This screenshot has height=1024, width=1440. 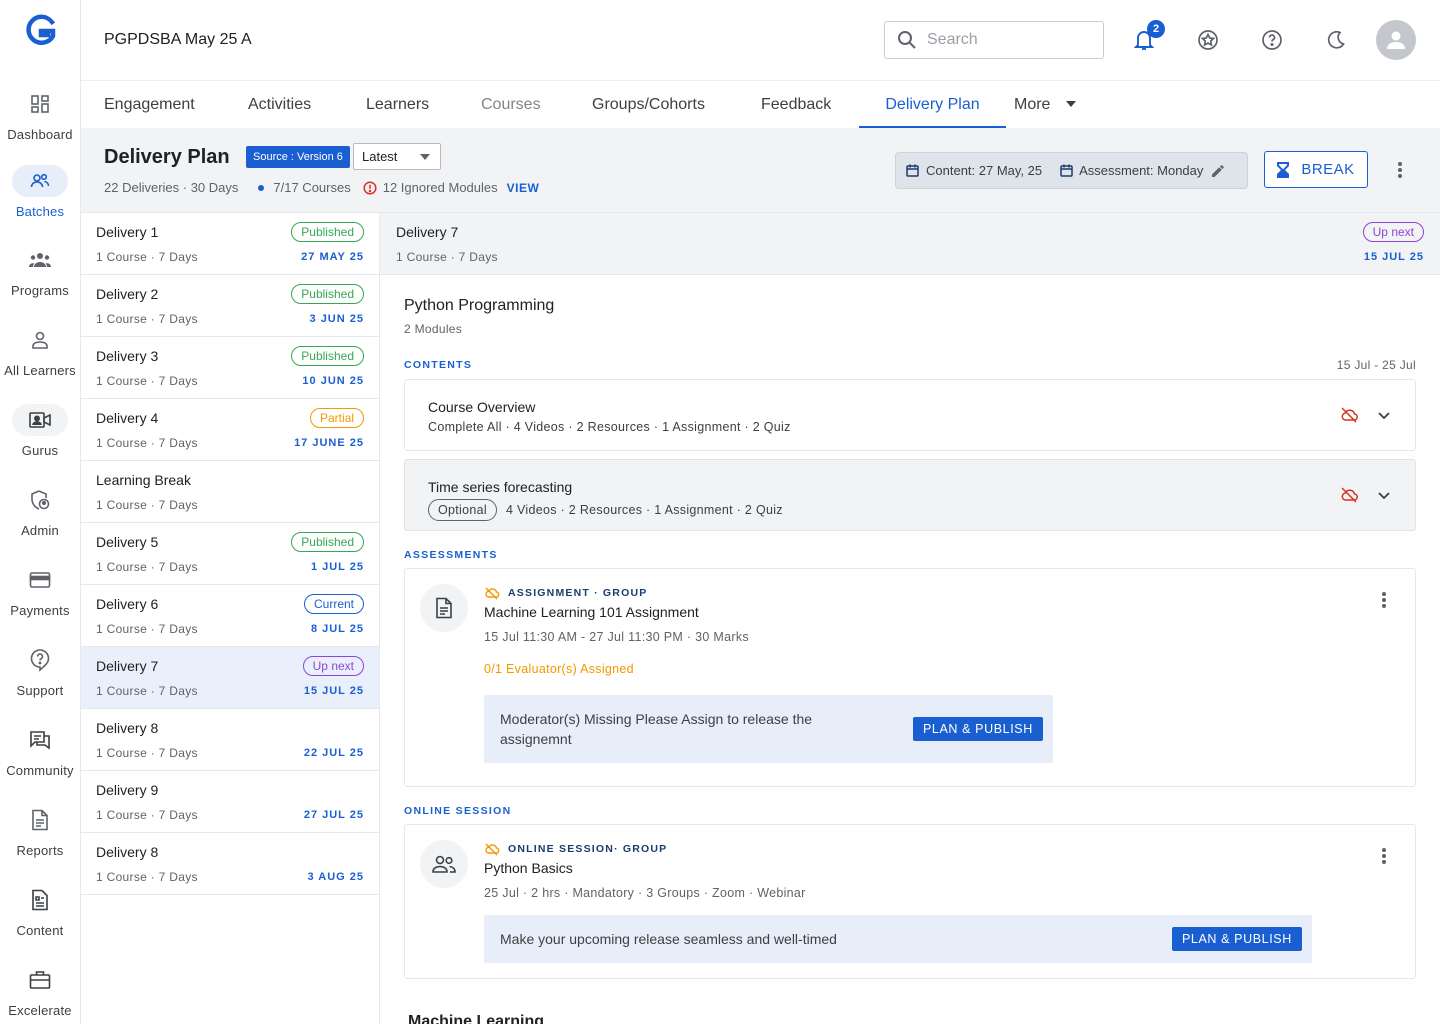 I want to click on nav-item-content: Content, so click(x=40, y=920).